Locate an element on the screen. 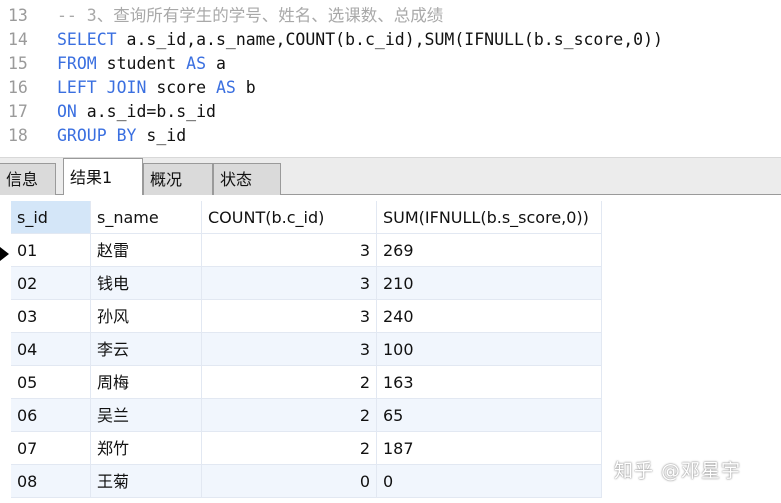 The image size is (781, 503). cell-s-id: 03 is located at coordinates (51, 316).